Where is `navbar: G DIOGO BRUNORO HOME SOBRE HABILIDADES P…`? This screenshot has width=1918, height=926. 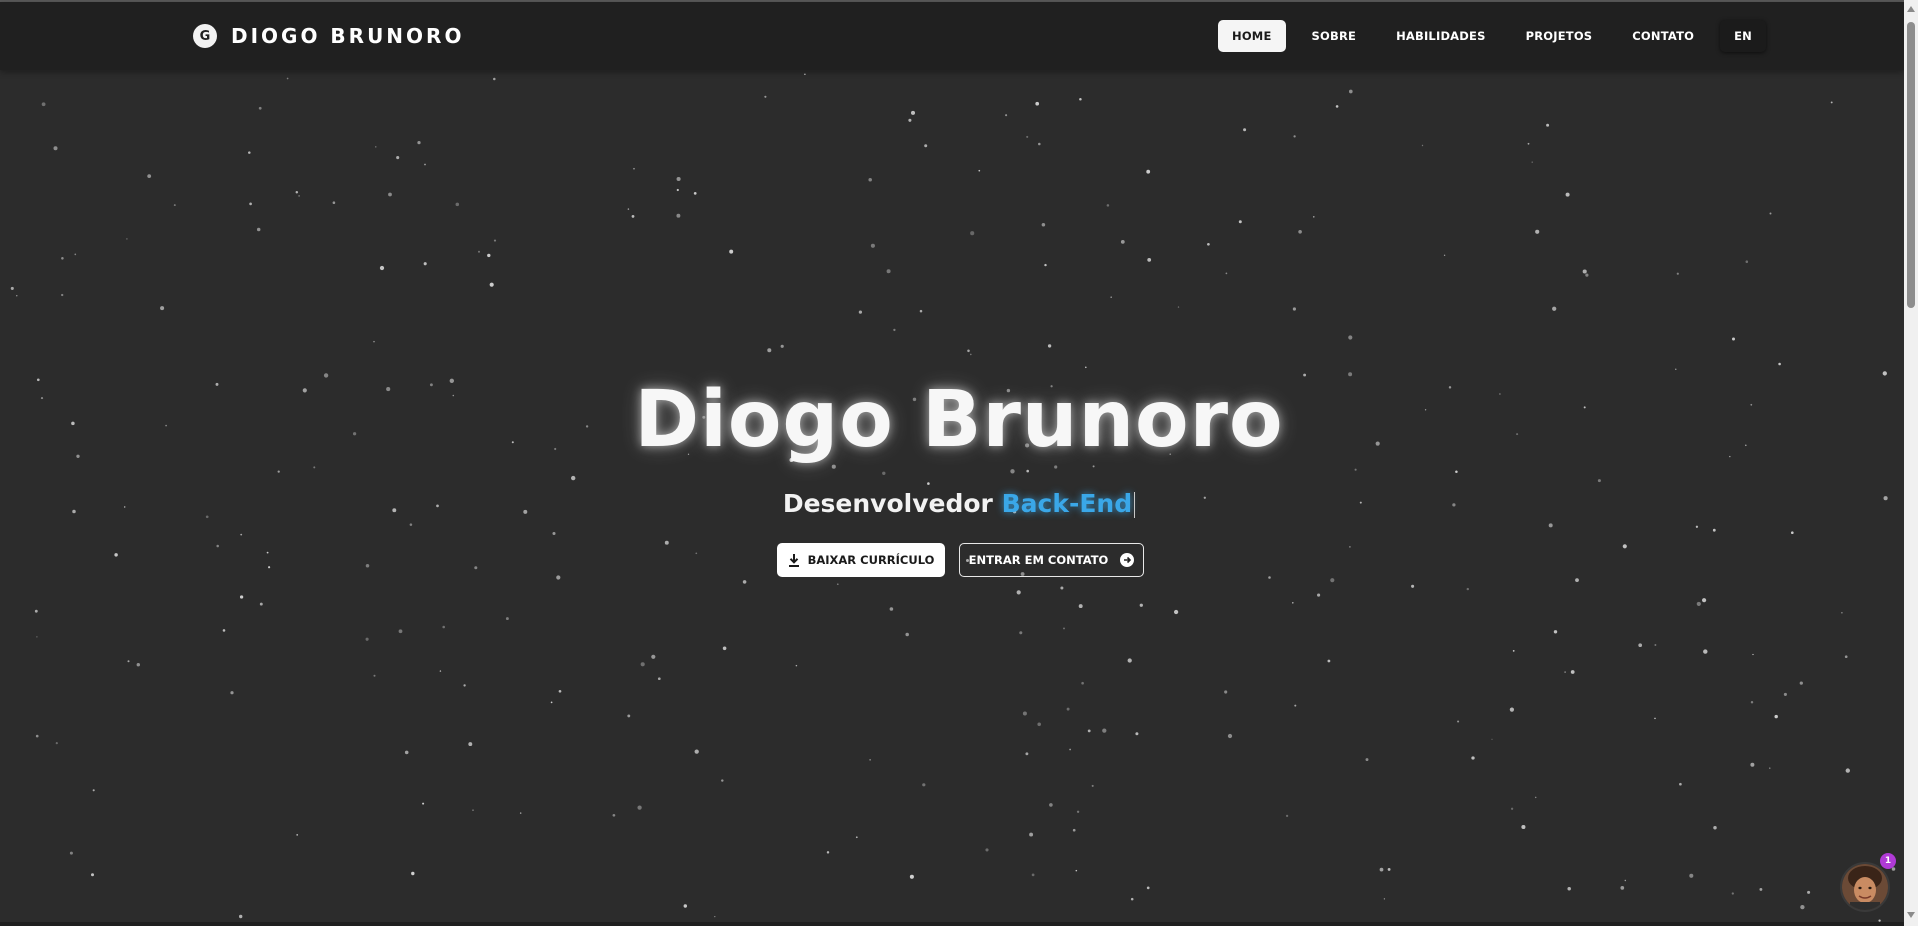
navbar: G DIOGO BRUNORO HOME SOBRE HABILIDADES P… is located at coordinates (952, 36).